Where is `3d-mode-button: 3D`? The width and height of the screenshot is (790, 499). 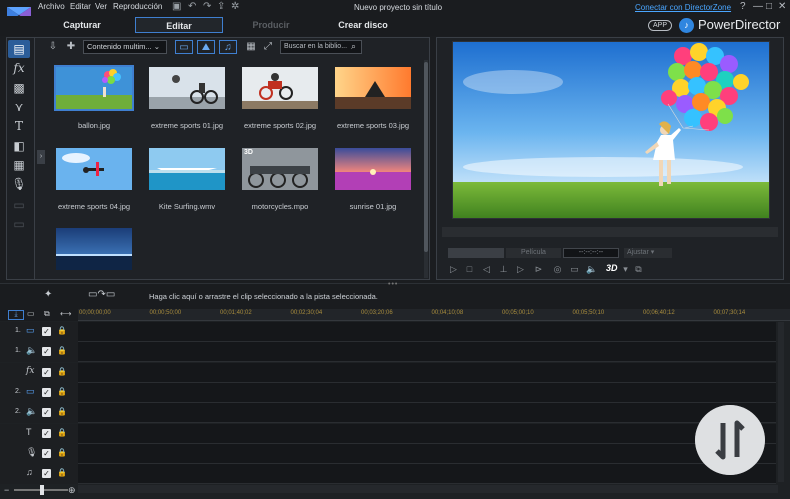
3d-mode-button: 3D is located at coordinates (612, 268).